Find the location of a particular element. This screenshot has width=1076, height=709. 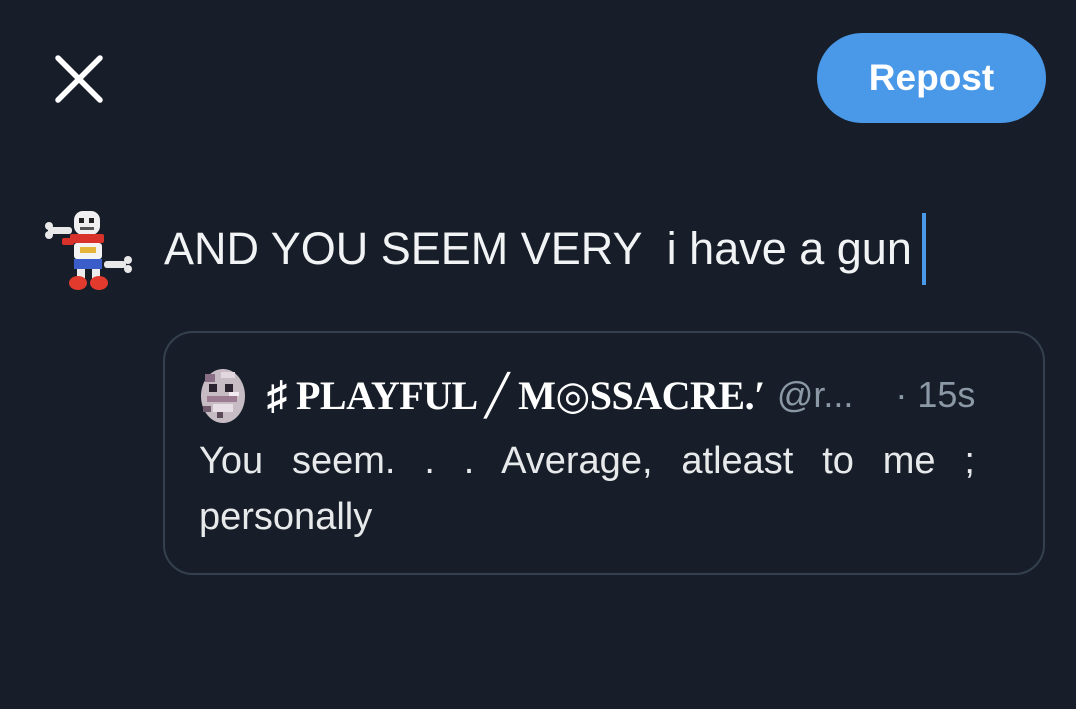

close-button is located at coordinates (79, 79).